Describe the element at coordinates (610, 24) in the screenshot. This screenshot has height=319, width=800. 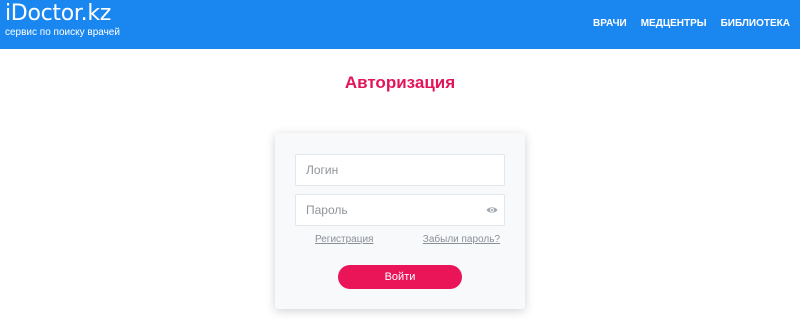
I see `nav-doctors: ВРАЧИ` at that location.